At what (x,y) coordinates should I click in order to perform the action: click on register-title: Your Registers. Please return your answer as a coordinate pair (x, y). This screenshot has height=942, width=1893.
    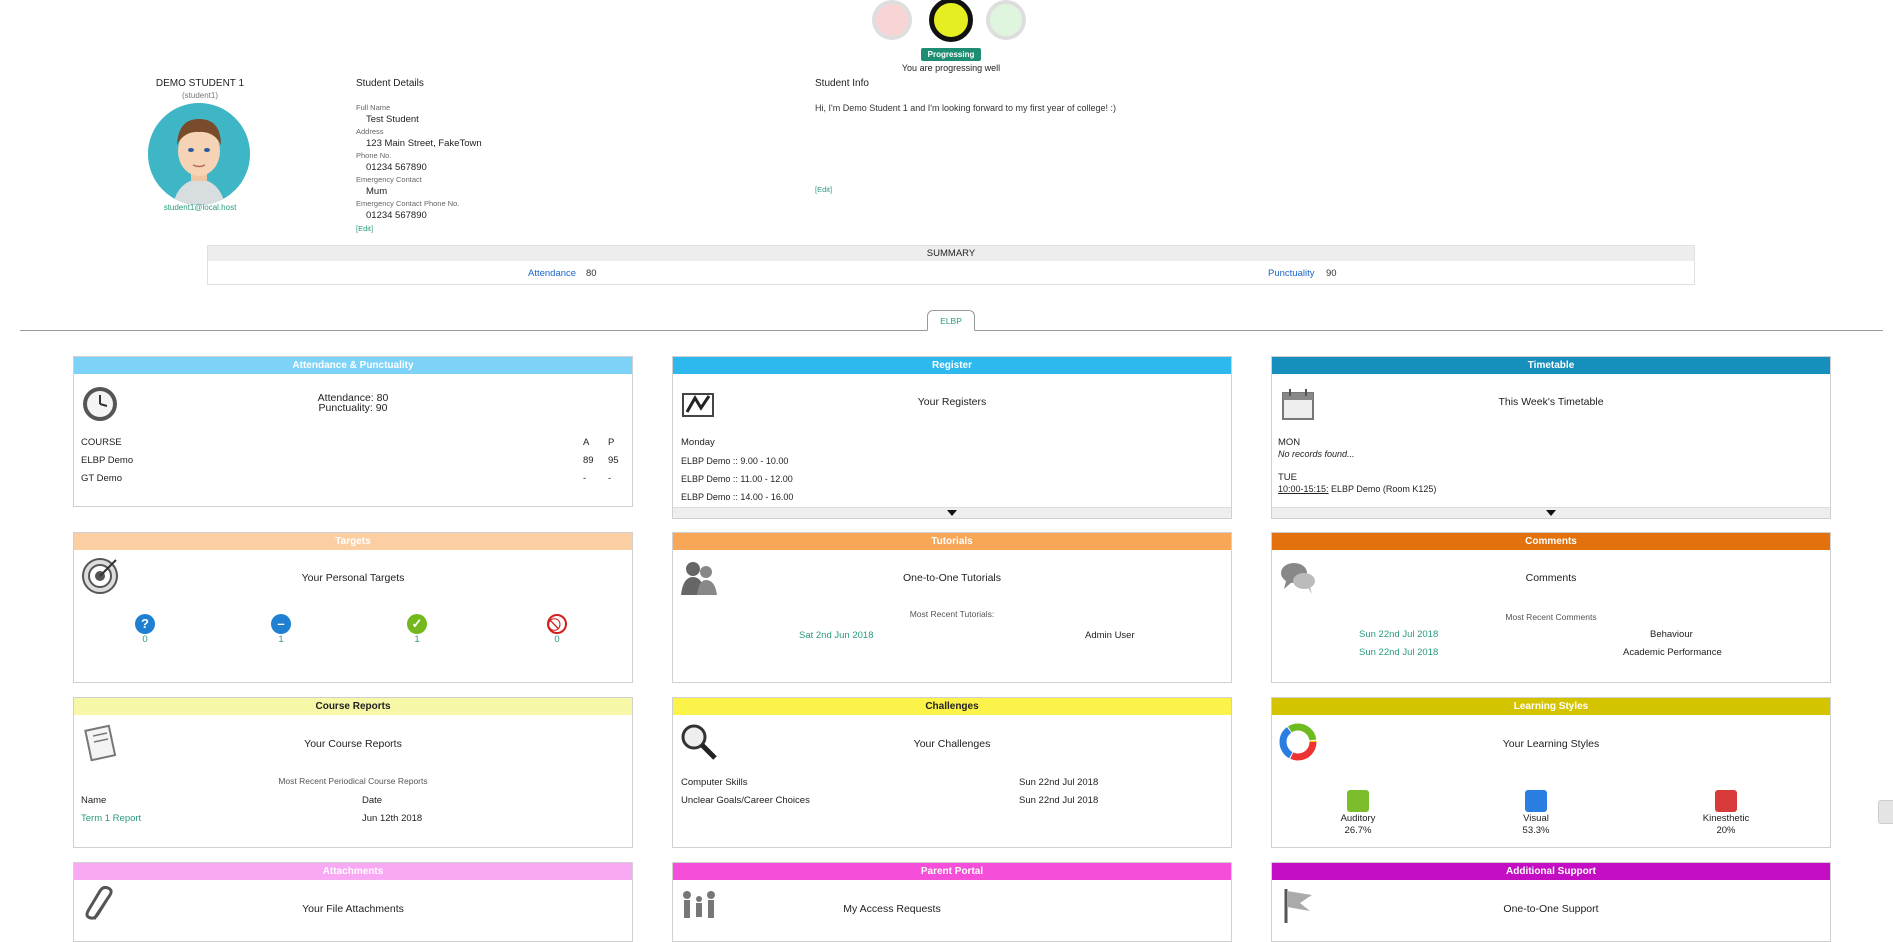
    Looking at the image, I should click on (952, 402).